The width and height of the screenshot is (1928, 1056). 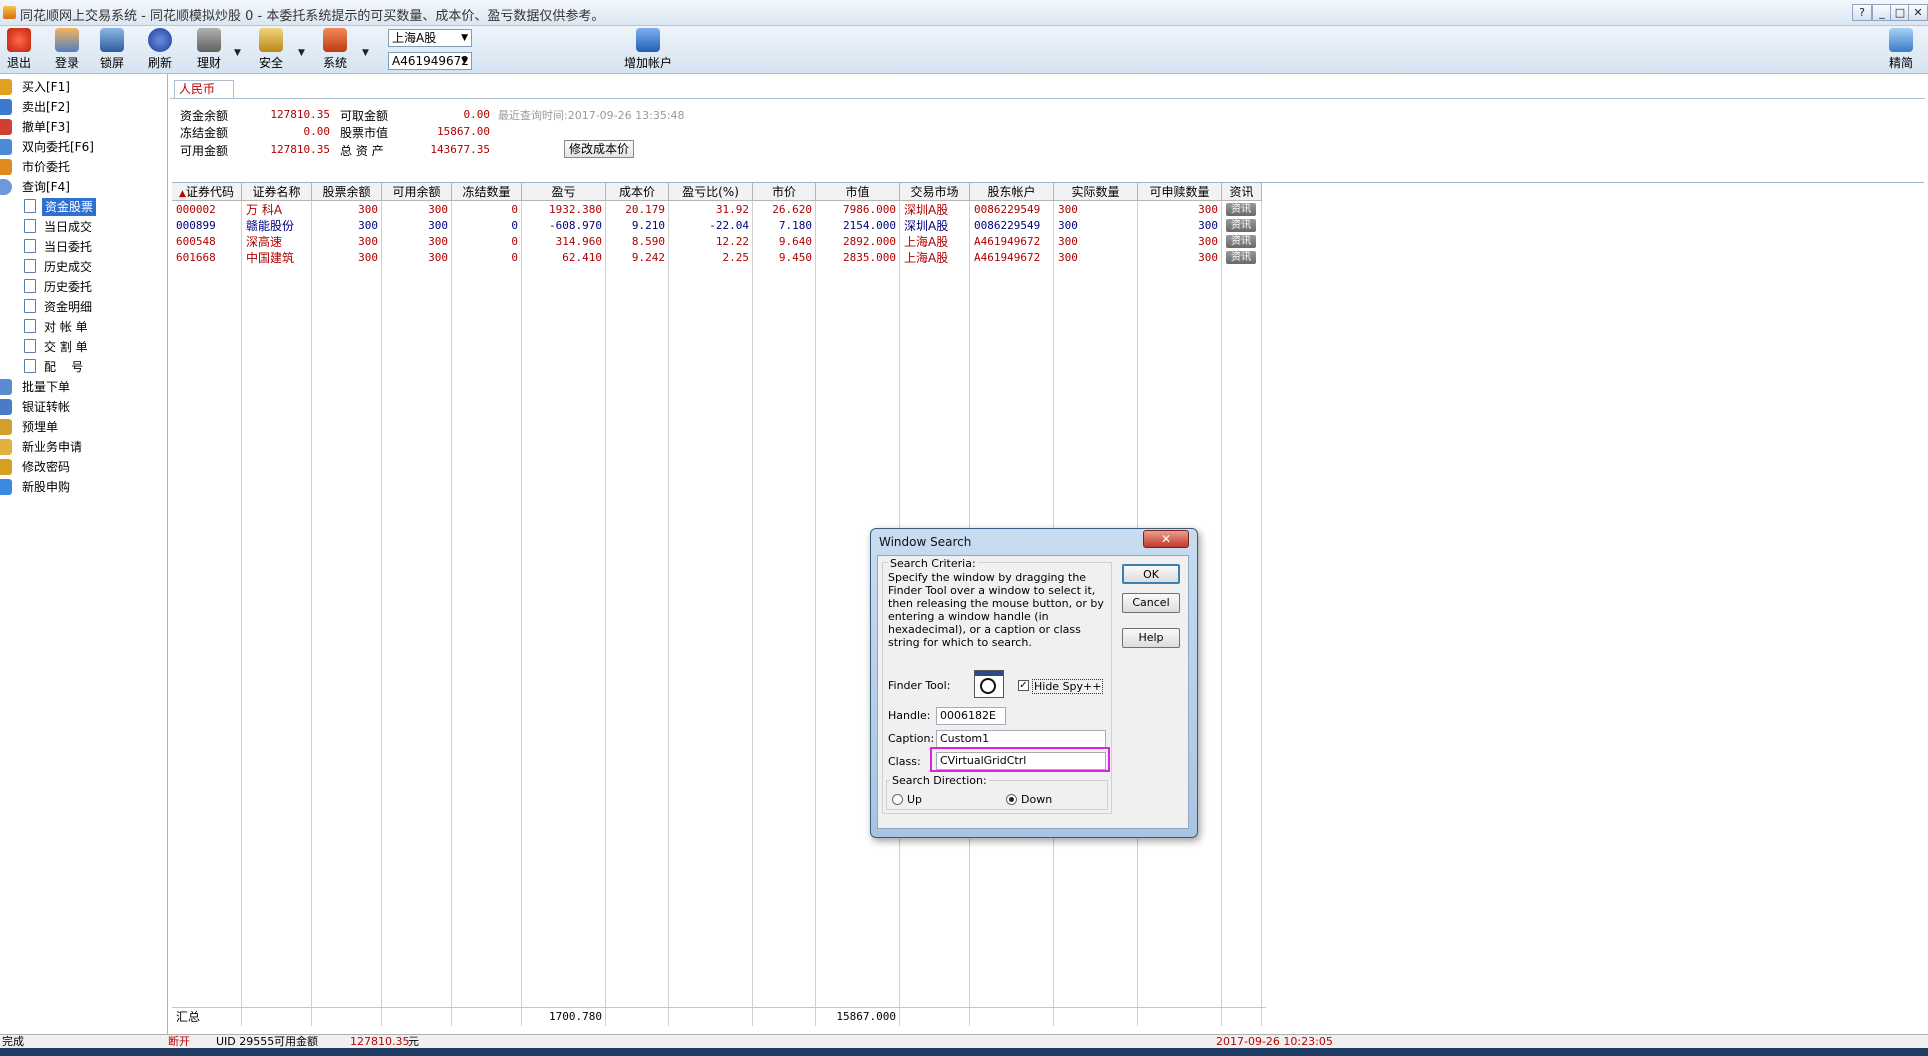 What do you see at coordinates (365, 53) in the screenshot?
I see `system-dropdown-icon: ▼` at bounding box center [365, 53].